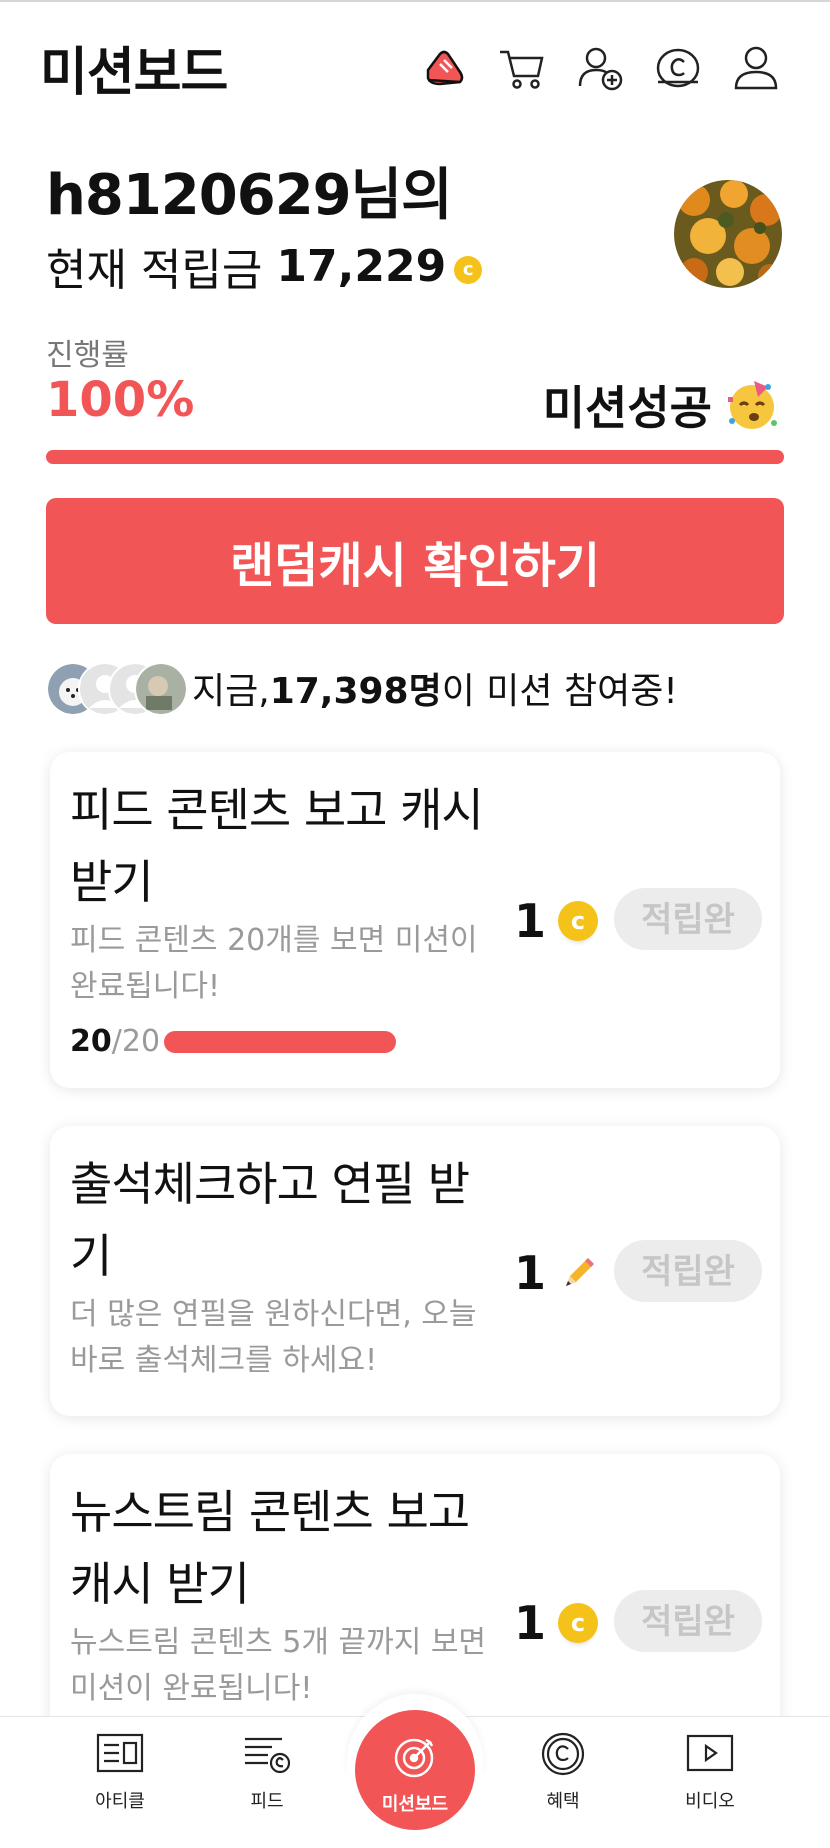 This screenshot has width=830, height=1848. I want to click on nav-mission-board: 미션보드, so click(415, 1770).